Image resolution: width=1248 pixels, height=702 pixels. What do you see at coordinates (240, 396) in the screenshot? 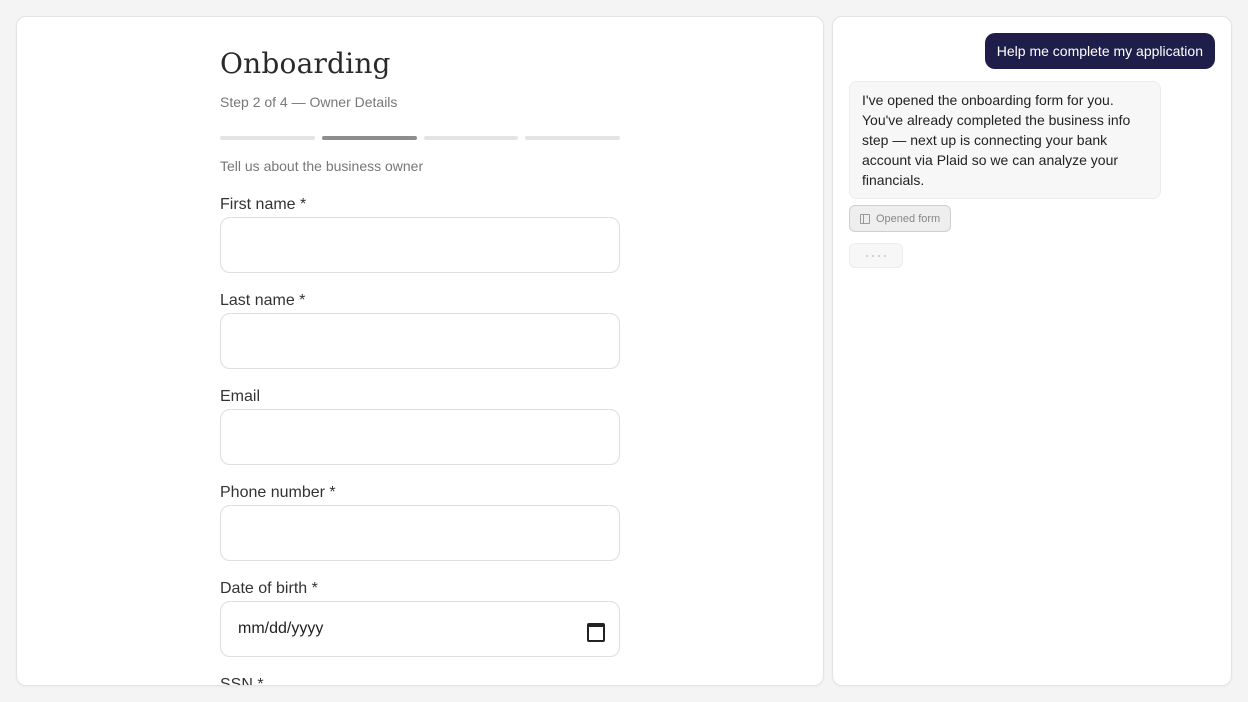
I see `email-label: Email` at bounding box center [240, 396].